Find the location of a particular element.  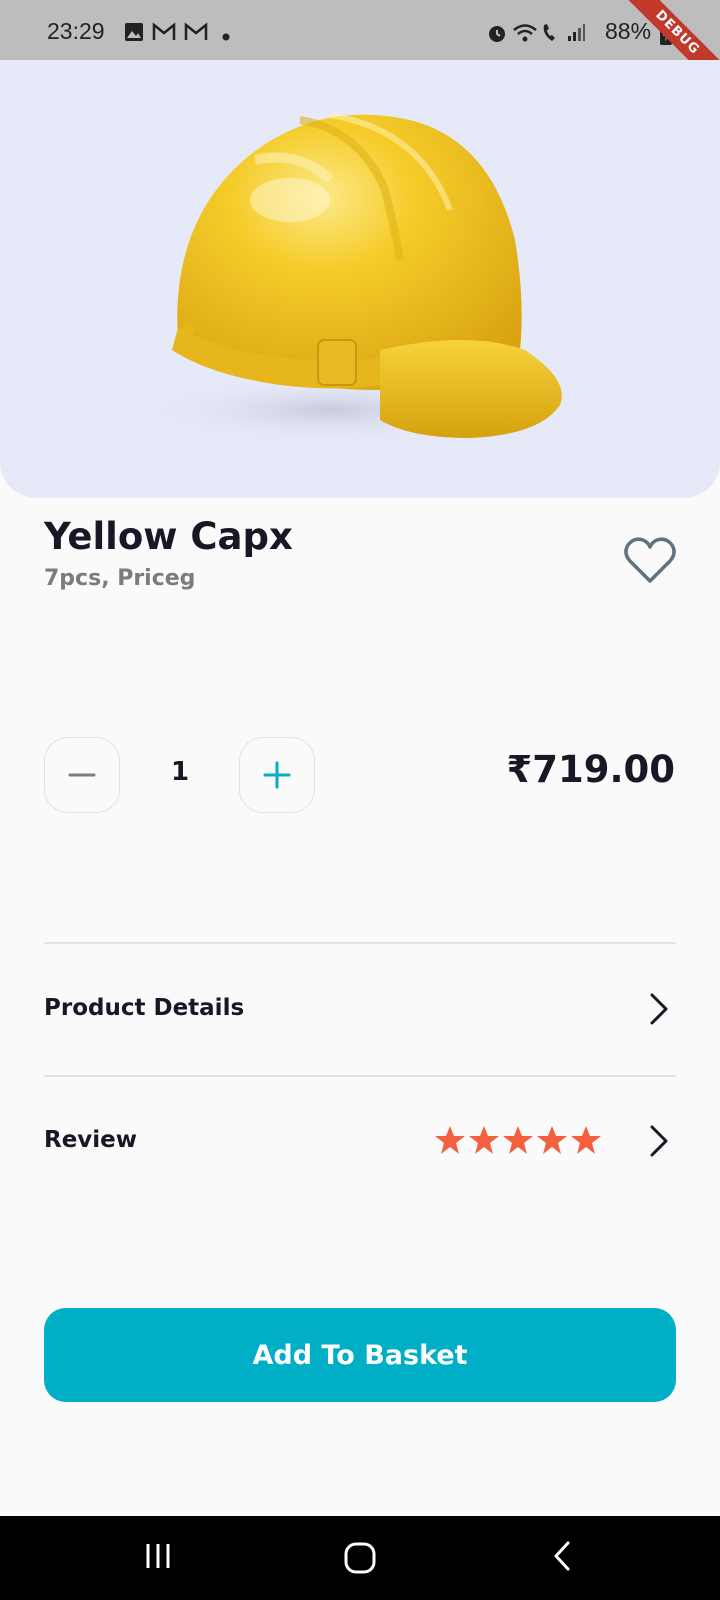

product-price: ₹719.00 is located at coordinates (590, 769).